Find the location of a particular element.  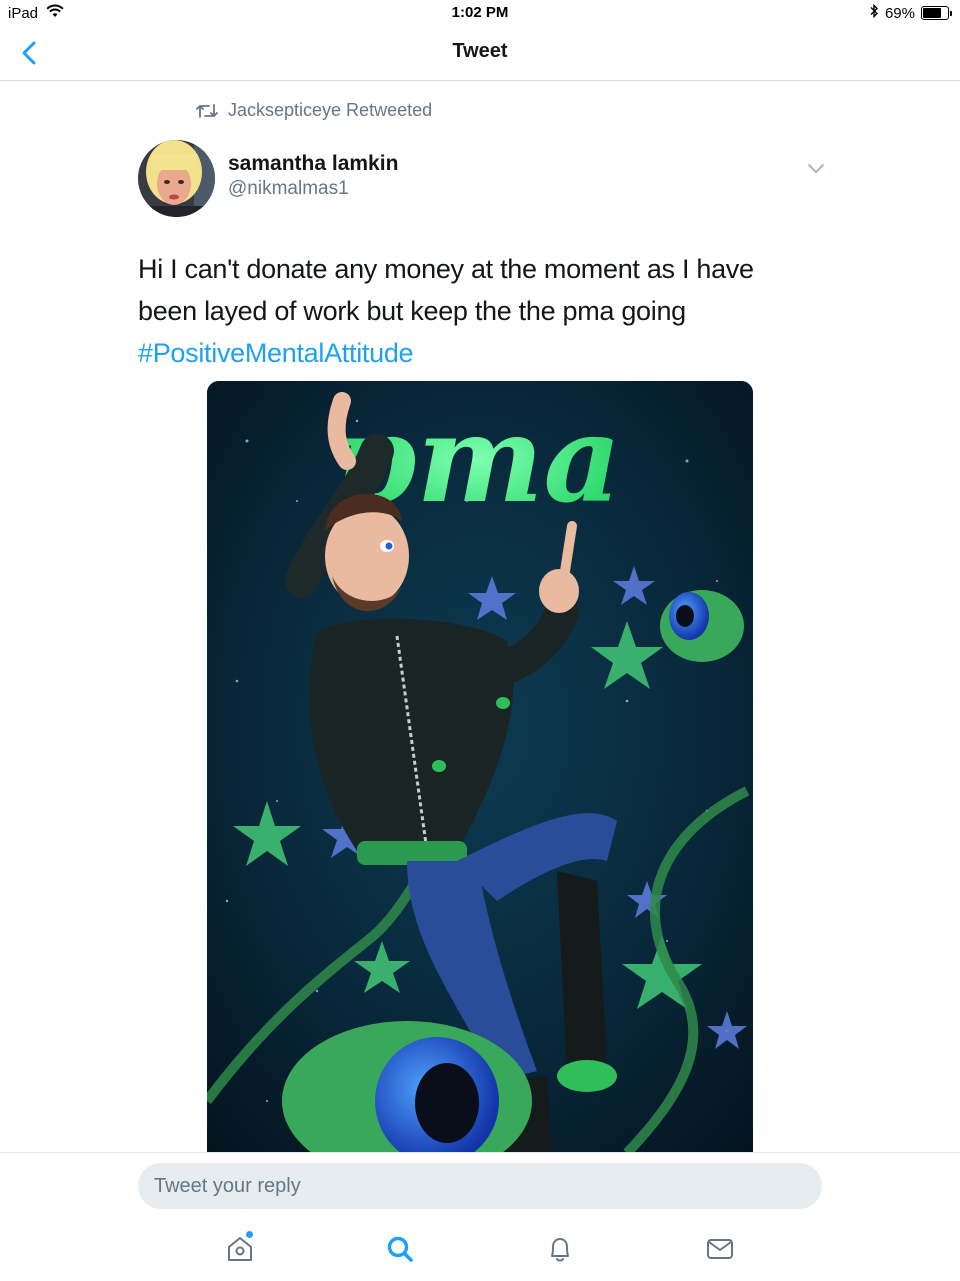

status-right: 69% is located at coordinates (910, 12).